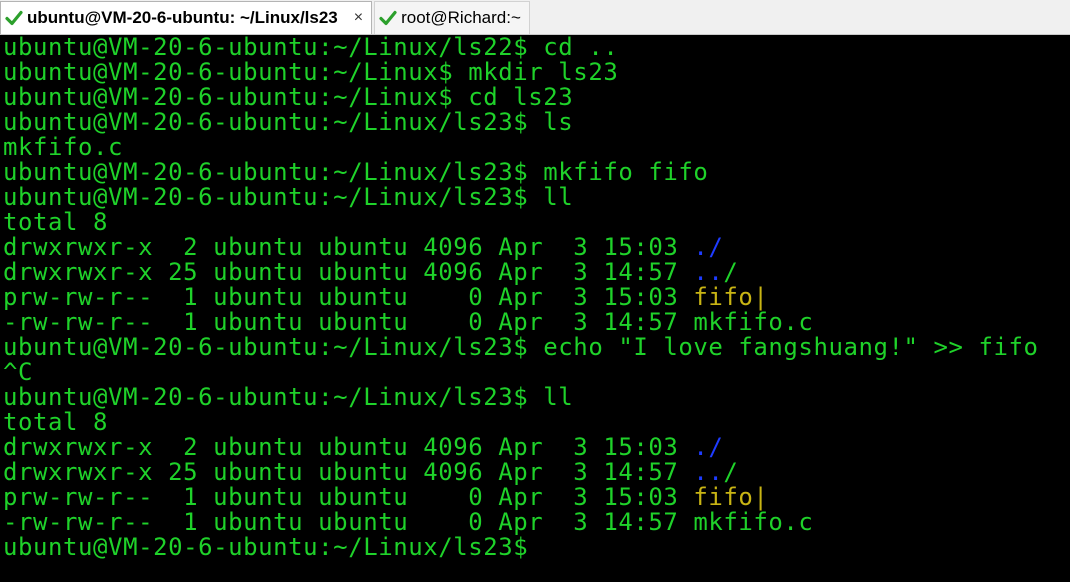 This screenshot has width=1070, height=582. I want to click on terminal-line: ubuntu@VM-20-6-ubuntu:~/Linux/ls23$ ls, so click(288, 122).